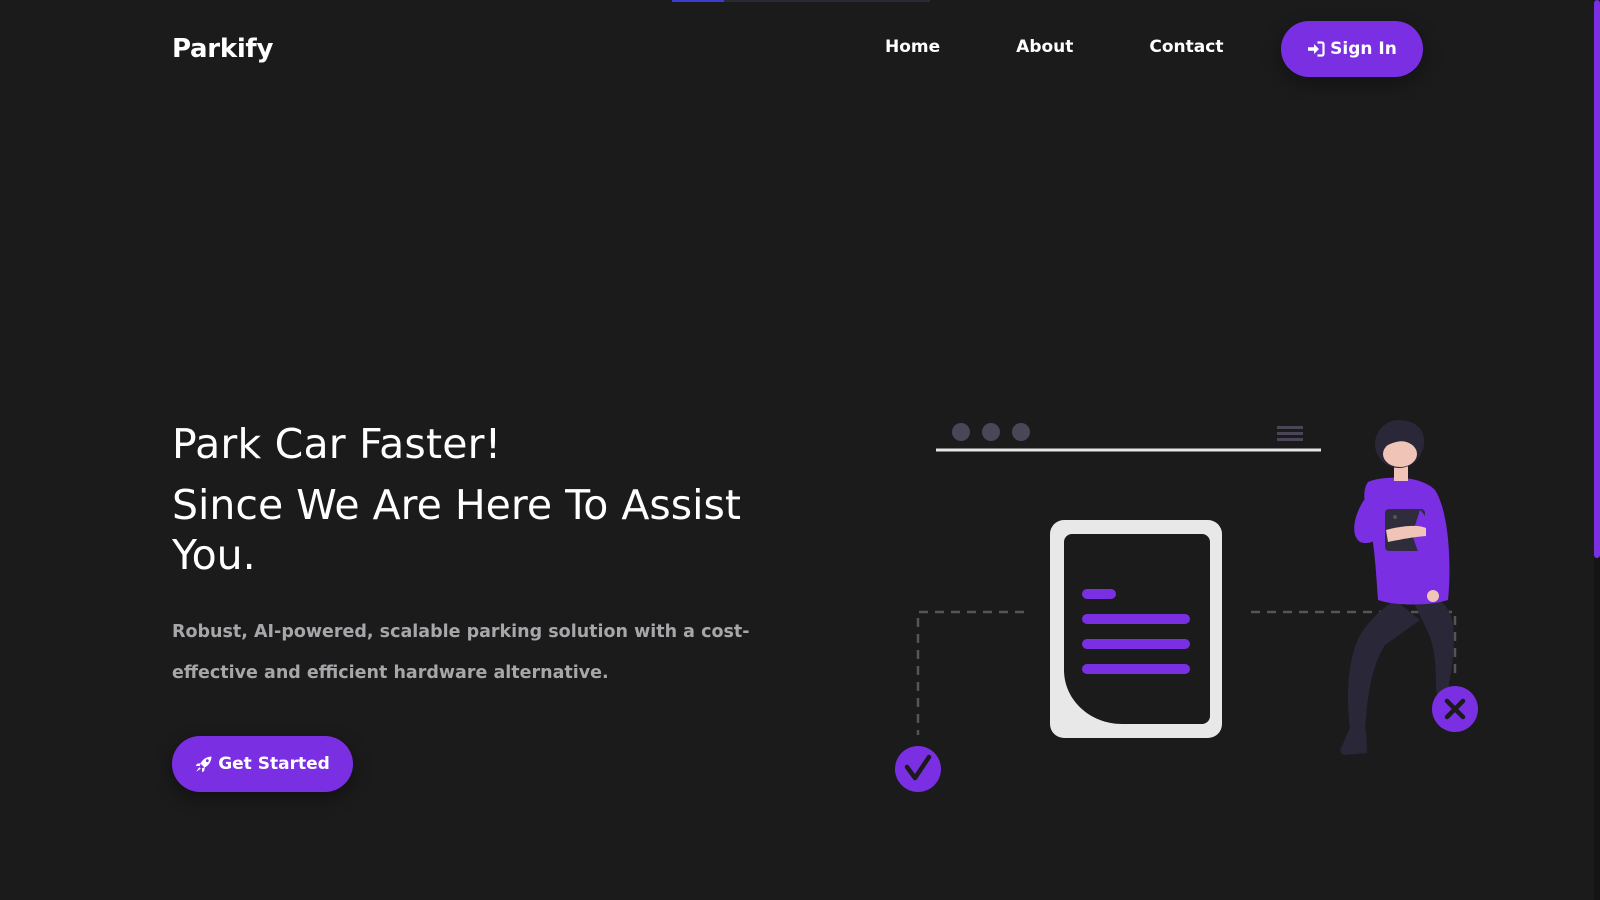 The width and height of the screenshot is (1600, 900). What do you see at coordinates (801, 1) in the screenshot?
I see `top-progress-bar` at bounding box center [801, 1].